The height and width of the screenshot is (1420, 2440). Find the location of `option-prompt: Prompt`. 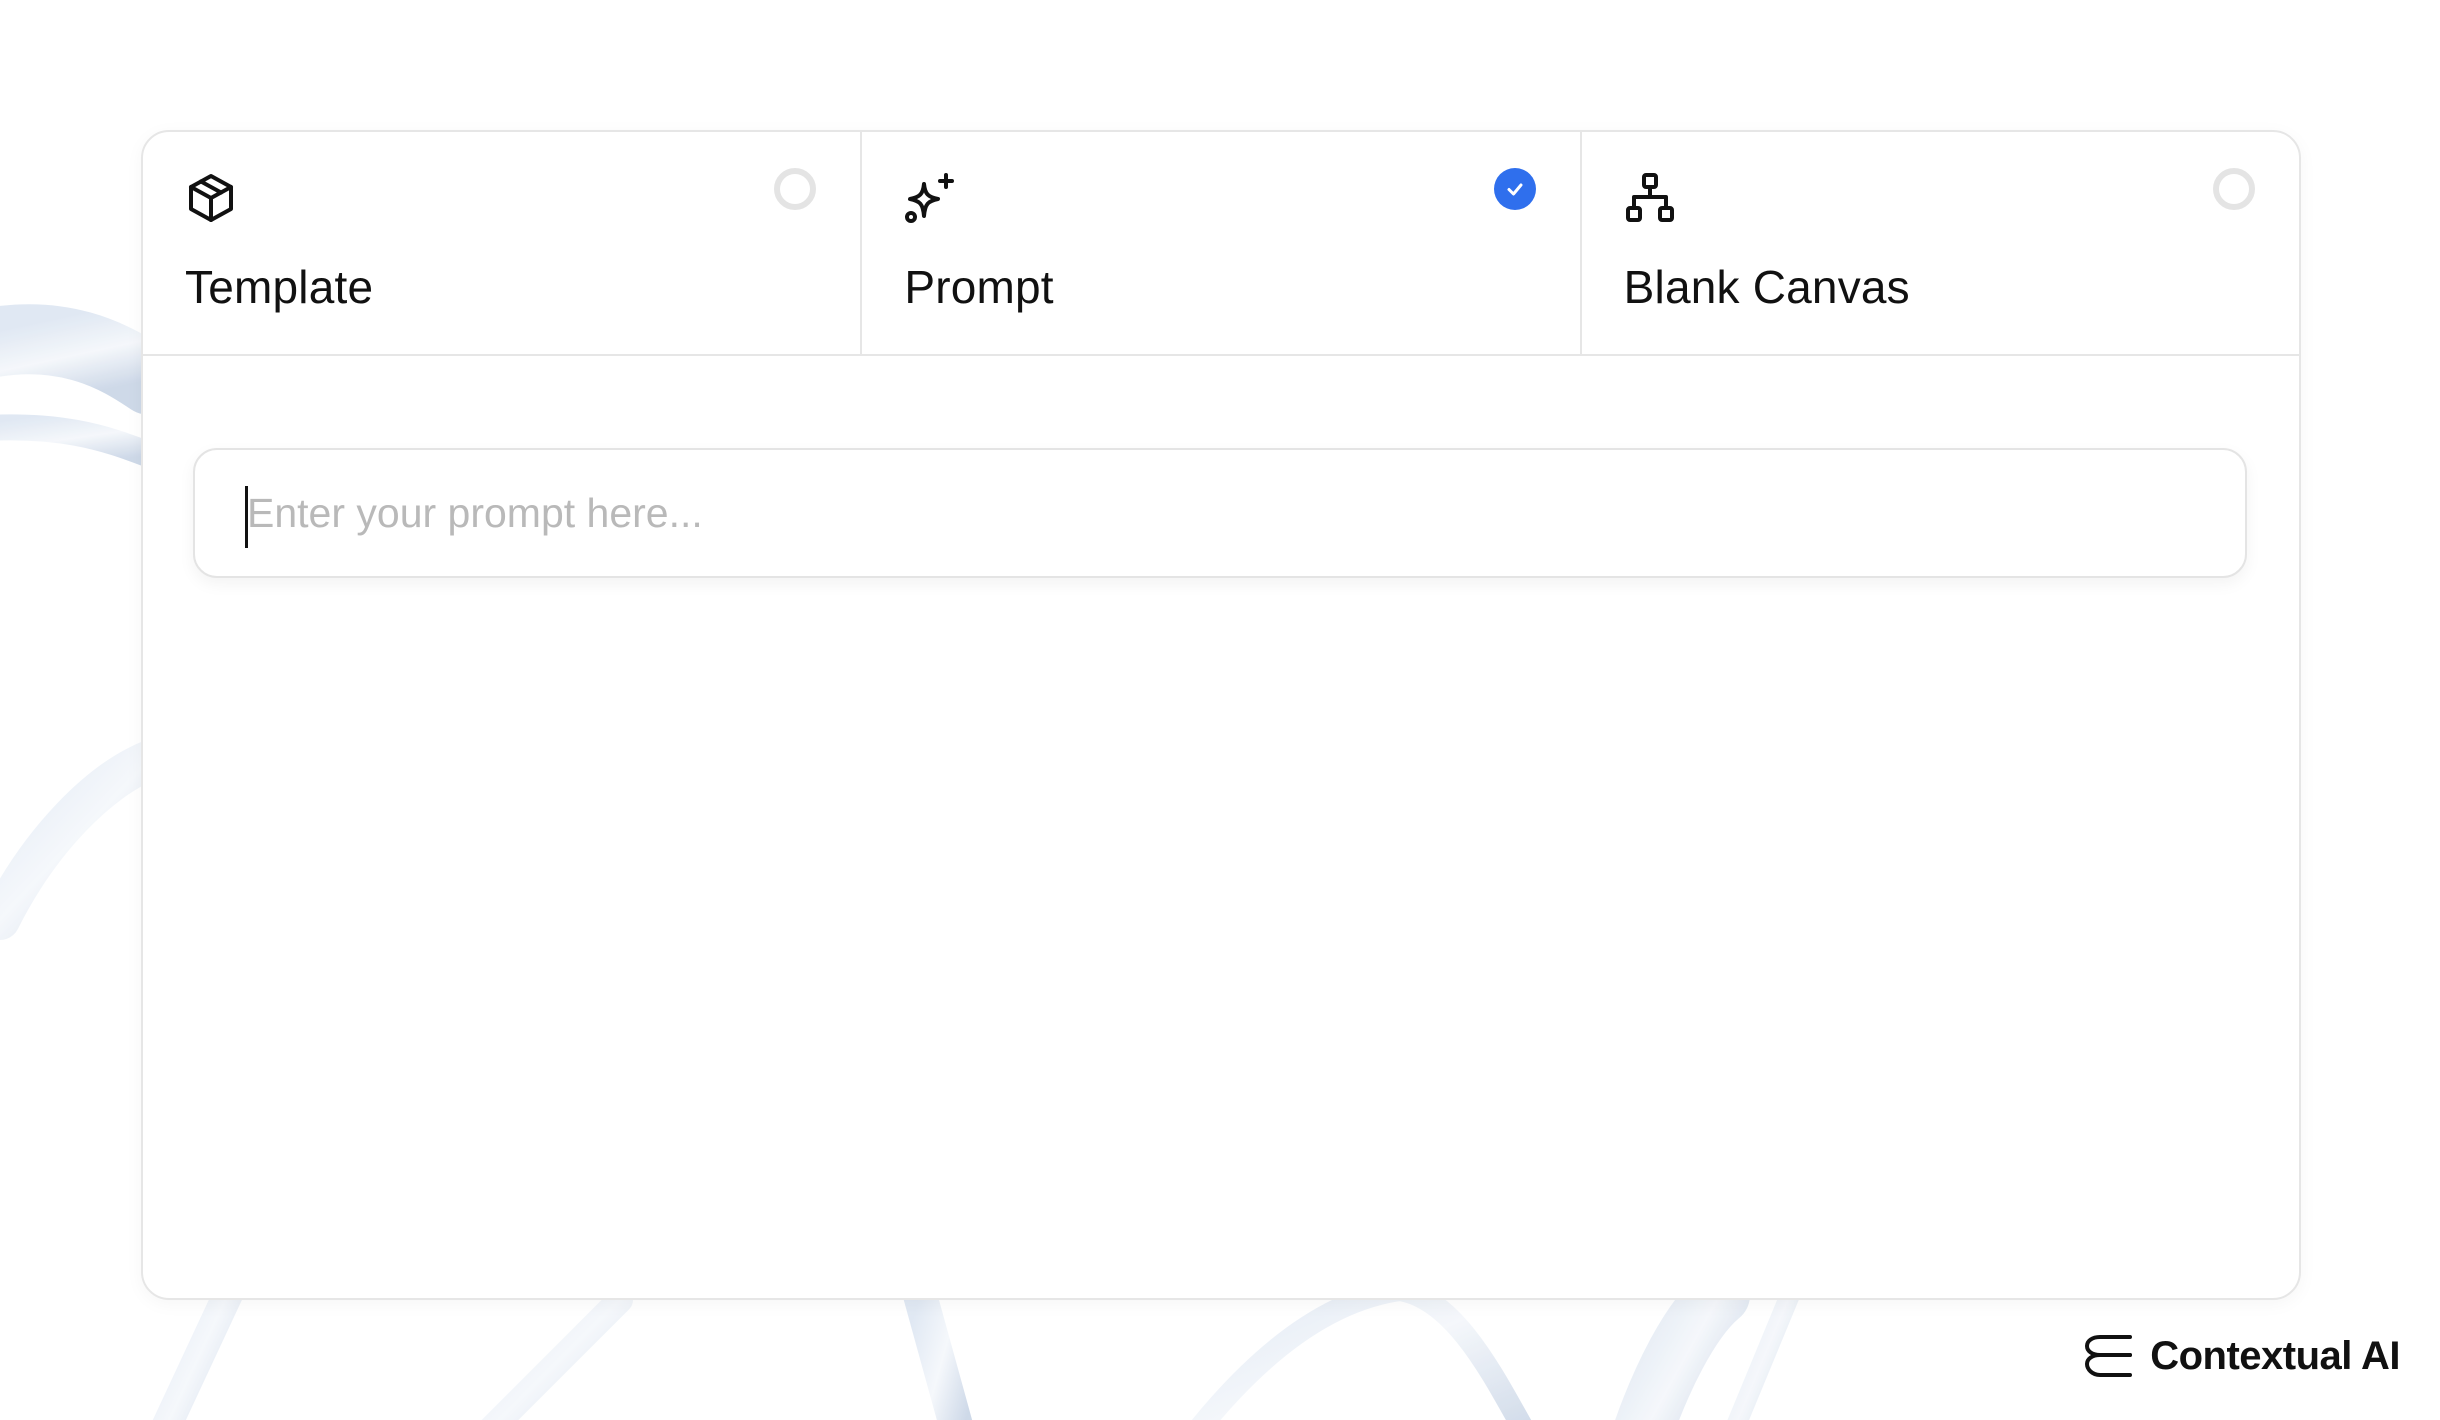

option-prompt: Prompt is located at coordinates (1222, 243).